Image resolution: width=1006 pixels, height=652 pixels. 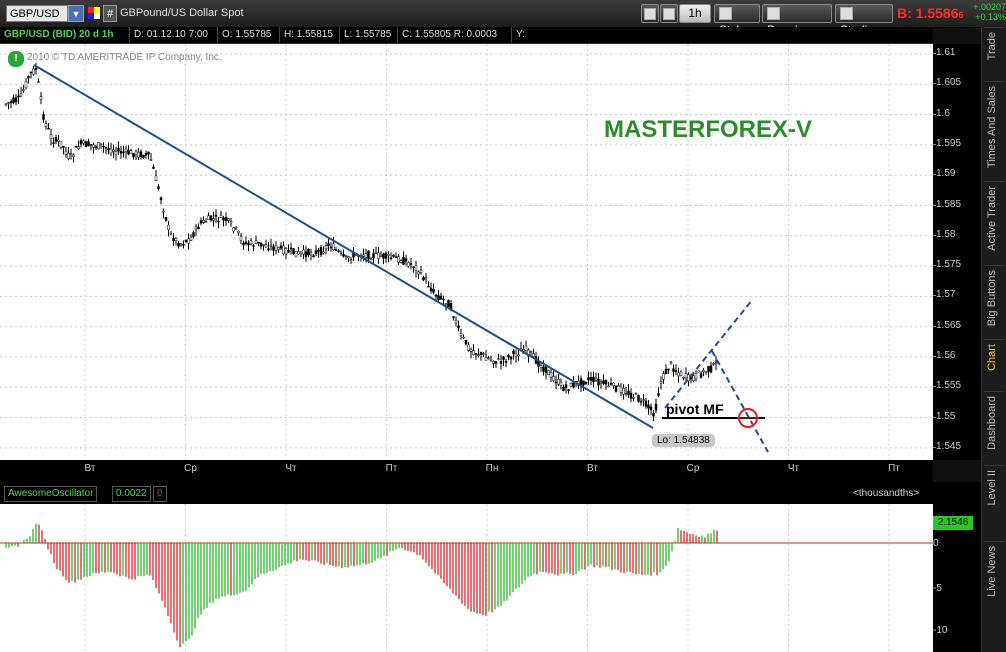 I want to click on bar-open: O: 1.55785, so click(x=249, y=35).